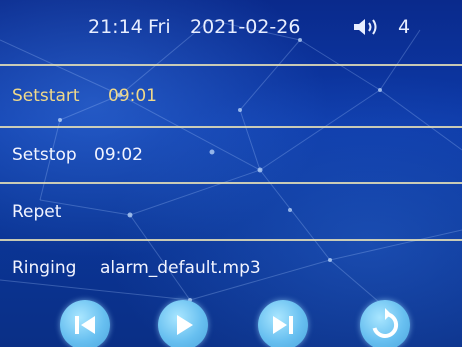 This screenshot has height=347, width=462. I want to click on menu-item-setstop: Setstop 09:02, so click(231, 155).